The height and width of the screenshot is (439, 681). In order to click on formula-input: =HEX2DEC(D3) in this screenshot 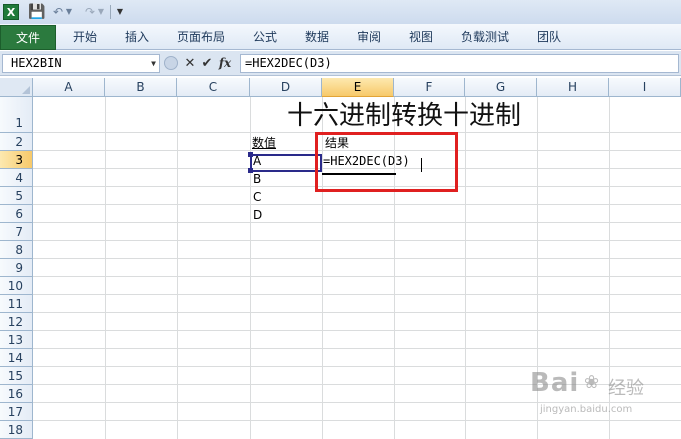, I will do `click(459, 63)`.